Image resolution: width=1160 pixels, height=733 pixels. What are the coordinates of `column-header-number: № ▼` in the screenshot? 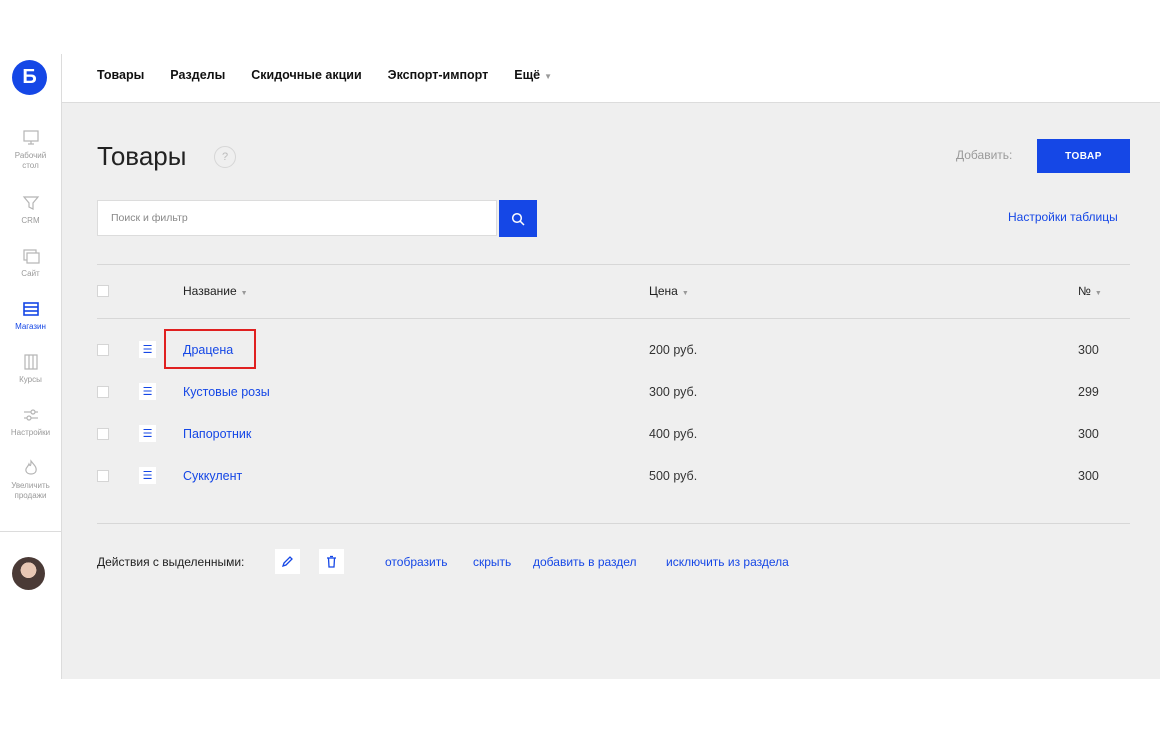 It's located at (1090, 291).